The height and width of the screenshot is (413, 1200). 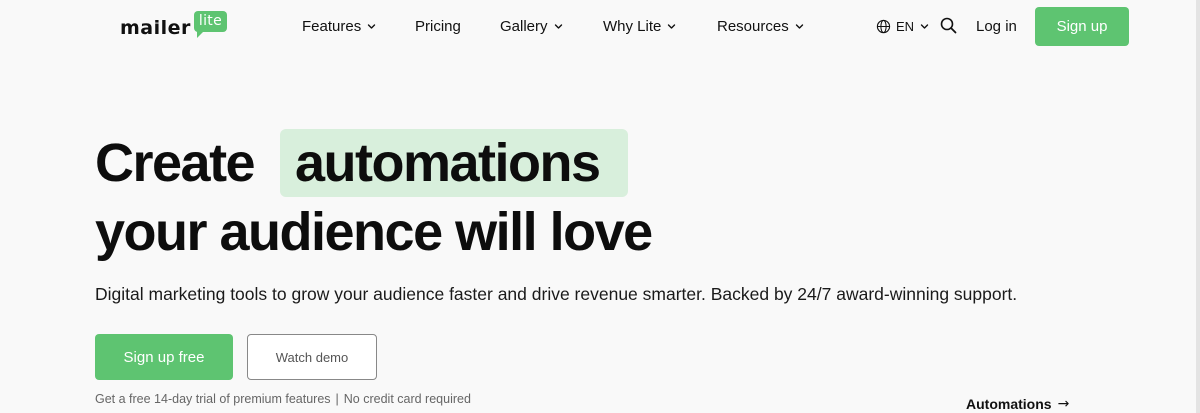 What do you see at coordinates (905, 26) in the screenshot?
I see `language-label: EN` at bounding box center [905, 26].